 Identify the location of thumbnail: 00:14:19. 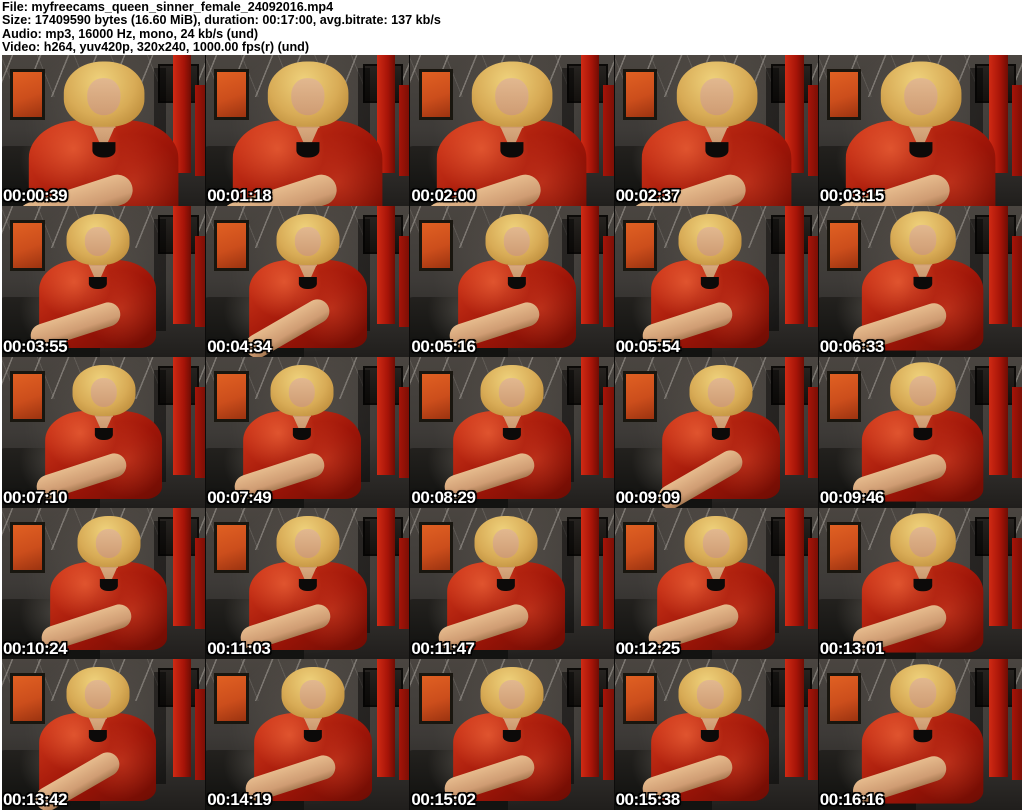
(308, 734).